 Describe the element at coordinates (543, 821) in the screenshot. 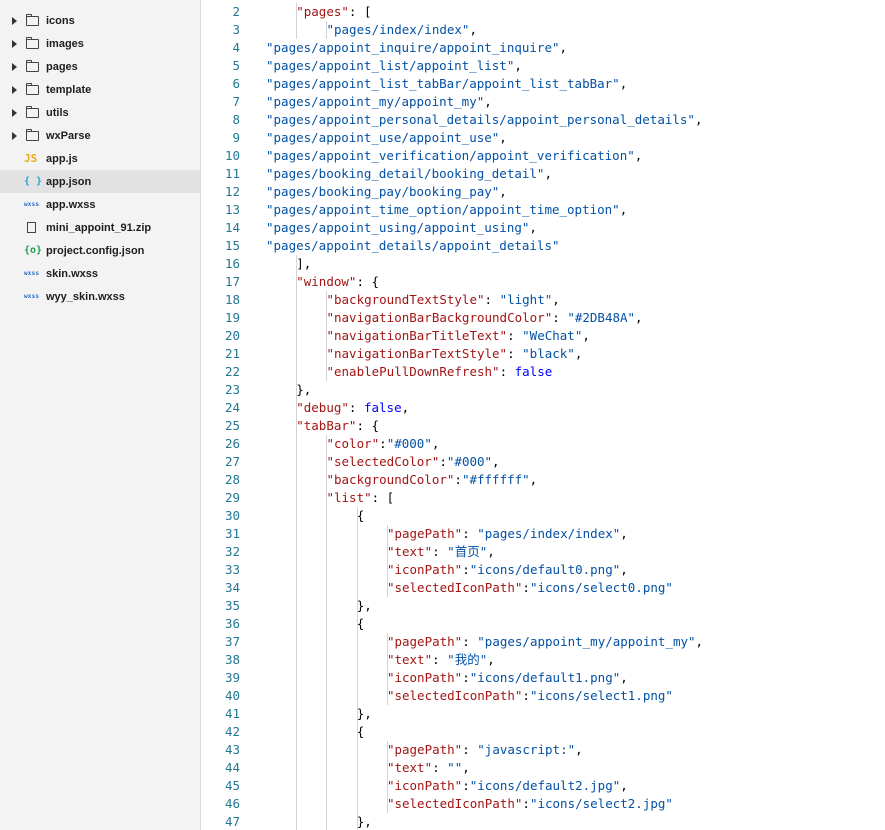

I see `code-line: 47},` at that location.